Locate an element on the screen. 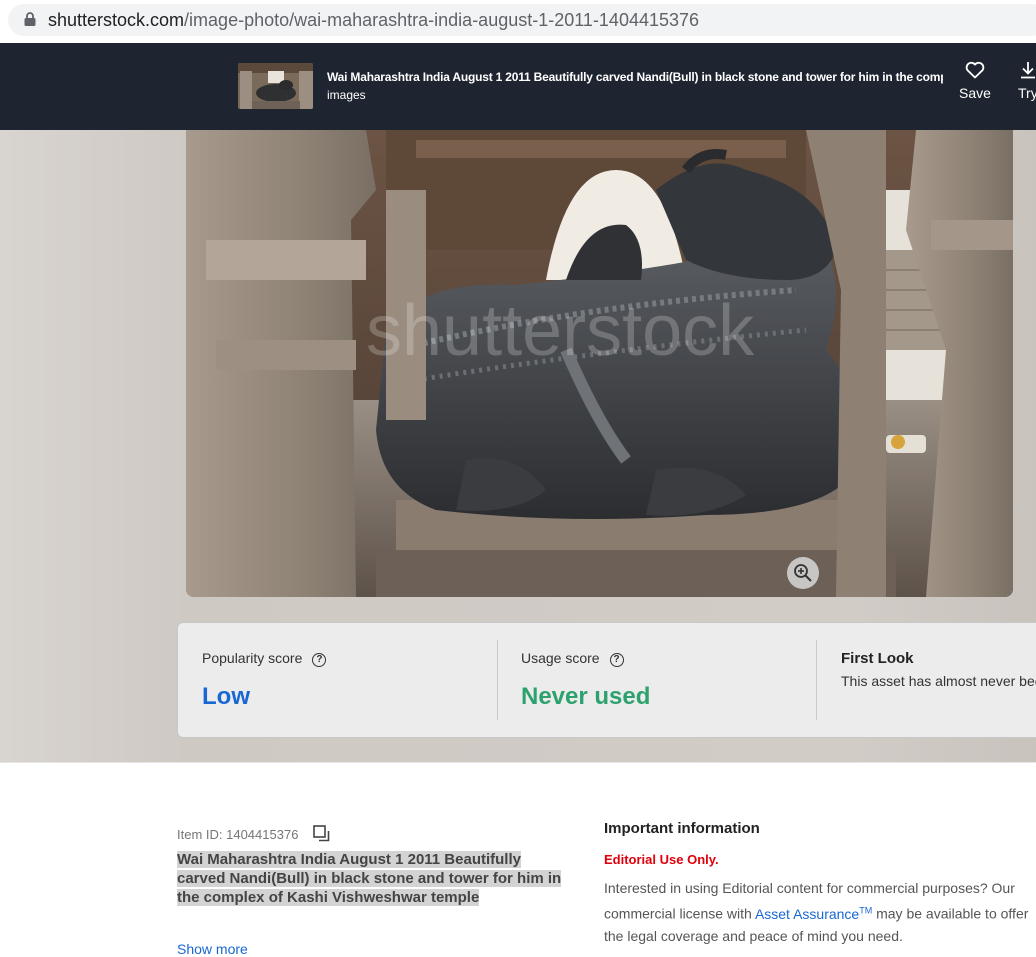  important-info-title: Important information is located at coordinates (682, 828).